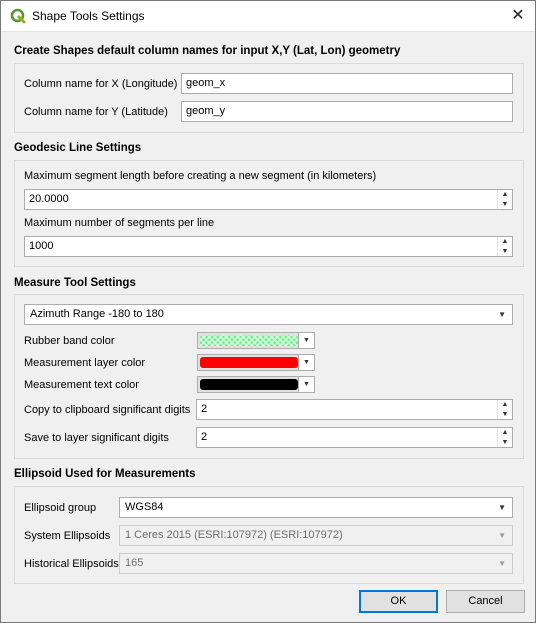  I want to click on historical-ellipsoids-label: Historical Ellipsoids, so click(71, 564).